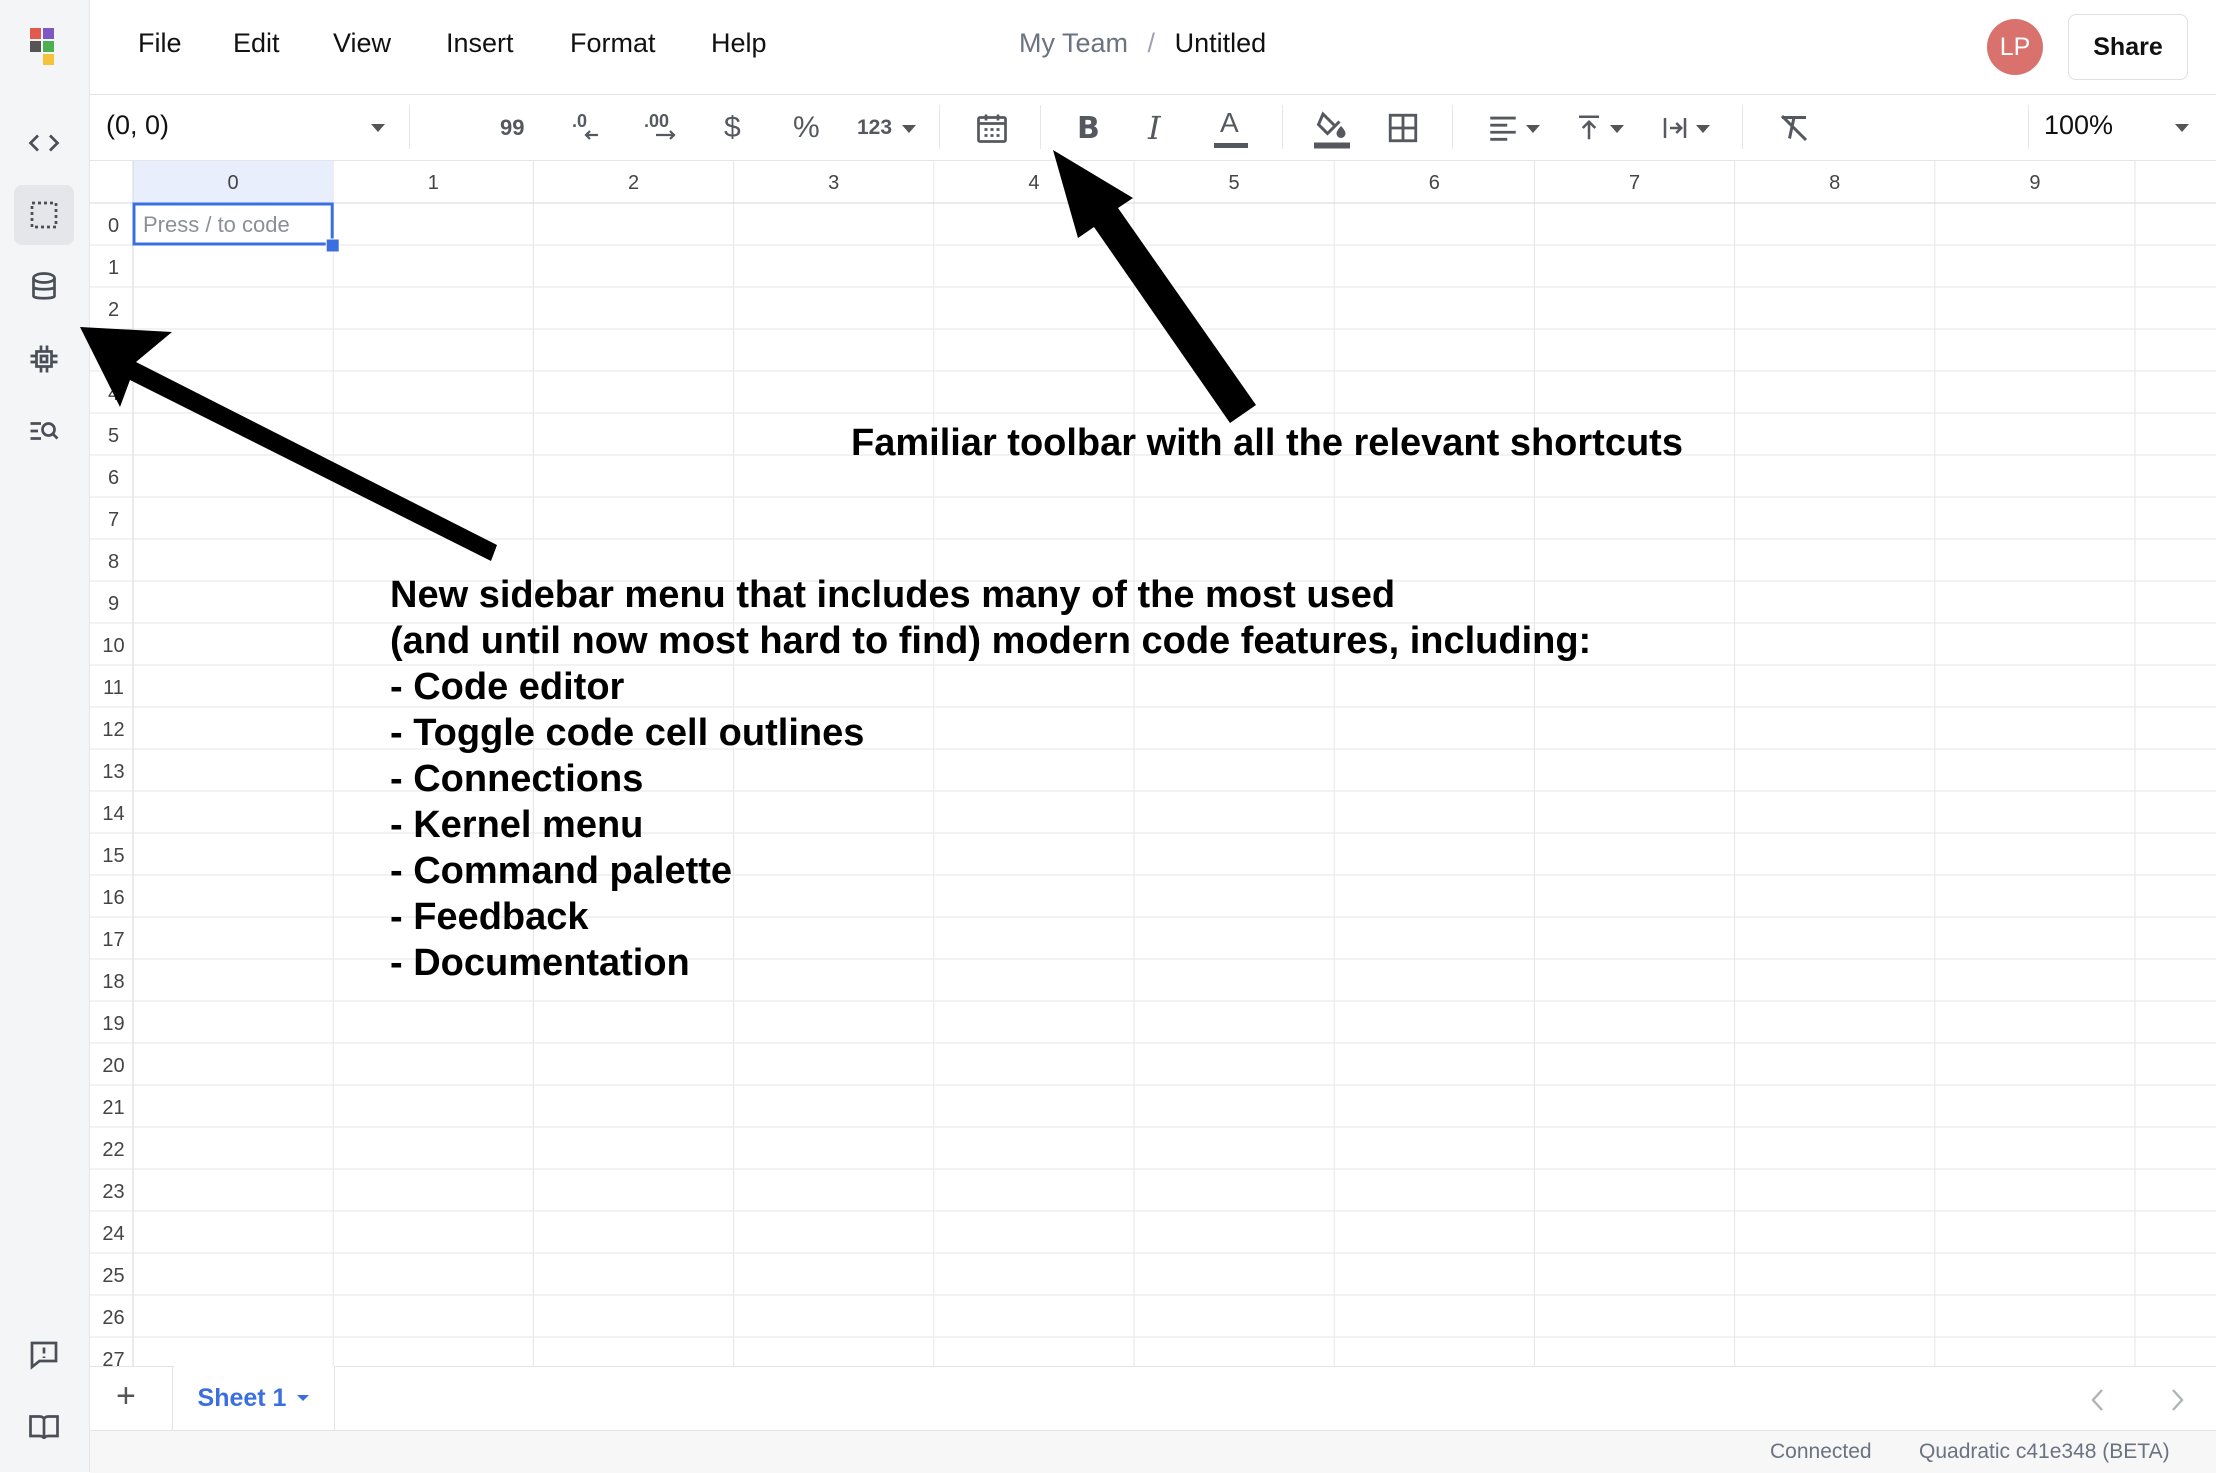 The width and height of the screenshot is (2216, 1473). What do you see at coordinates (362, 43) in the screenshot?
I see `menu-view: View` at bounding box center [362, 43].